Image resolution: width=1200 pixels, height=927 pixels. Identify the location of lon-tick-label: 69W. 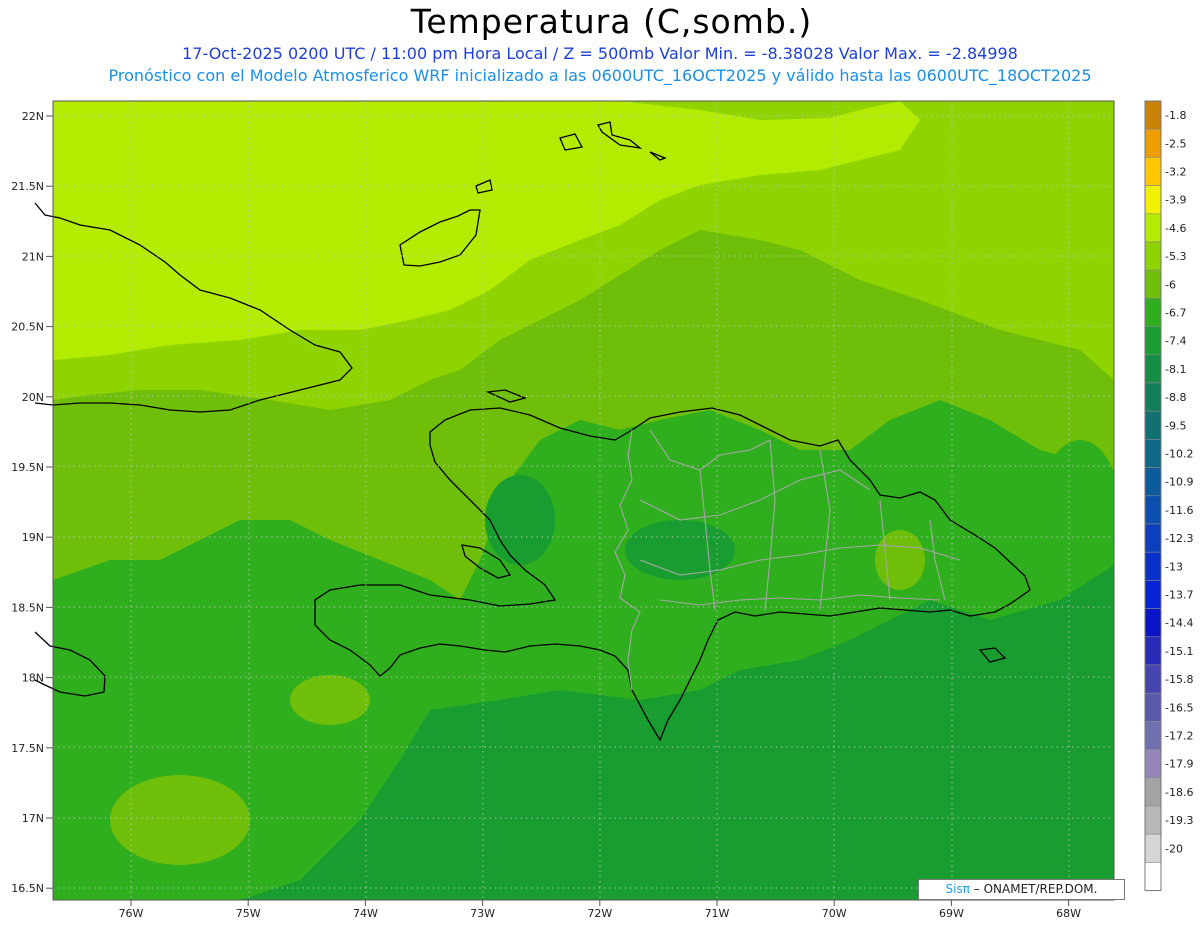
(951, 913).